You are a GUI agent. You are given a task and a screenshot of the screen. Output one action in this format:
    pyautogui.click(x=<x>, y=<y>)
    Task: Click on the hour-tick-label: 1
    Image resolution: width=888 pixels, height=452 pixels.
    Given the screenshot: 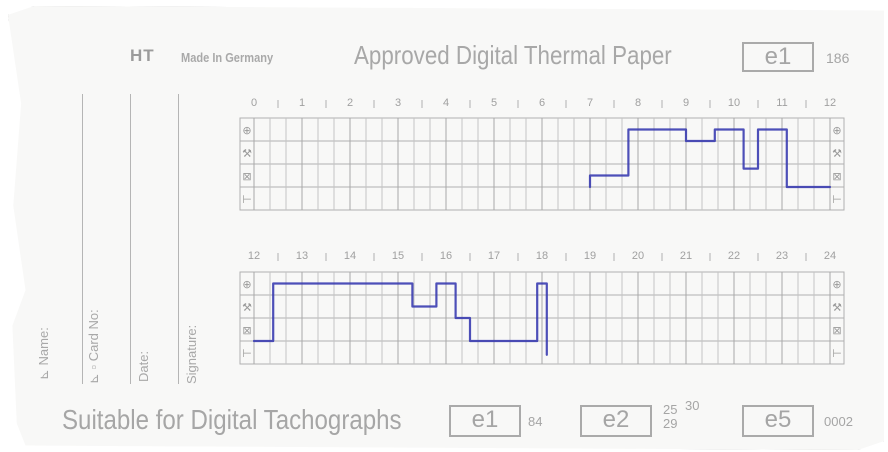 What is the action you would take?
    pyautogui.click(x=302, y=103)
    